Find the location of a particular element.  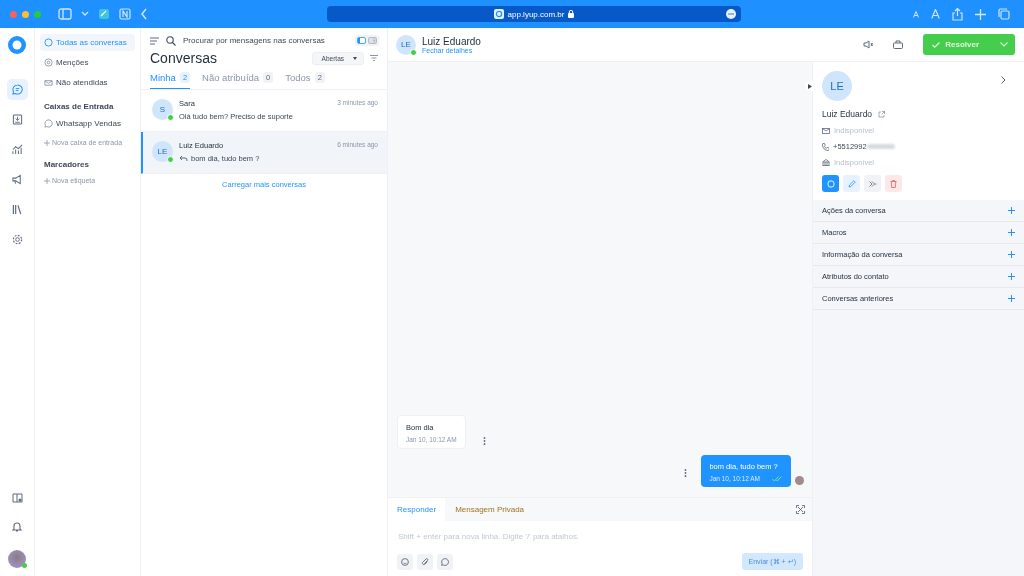

delete-button is located at coordinates (893, 183).